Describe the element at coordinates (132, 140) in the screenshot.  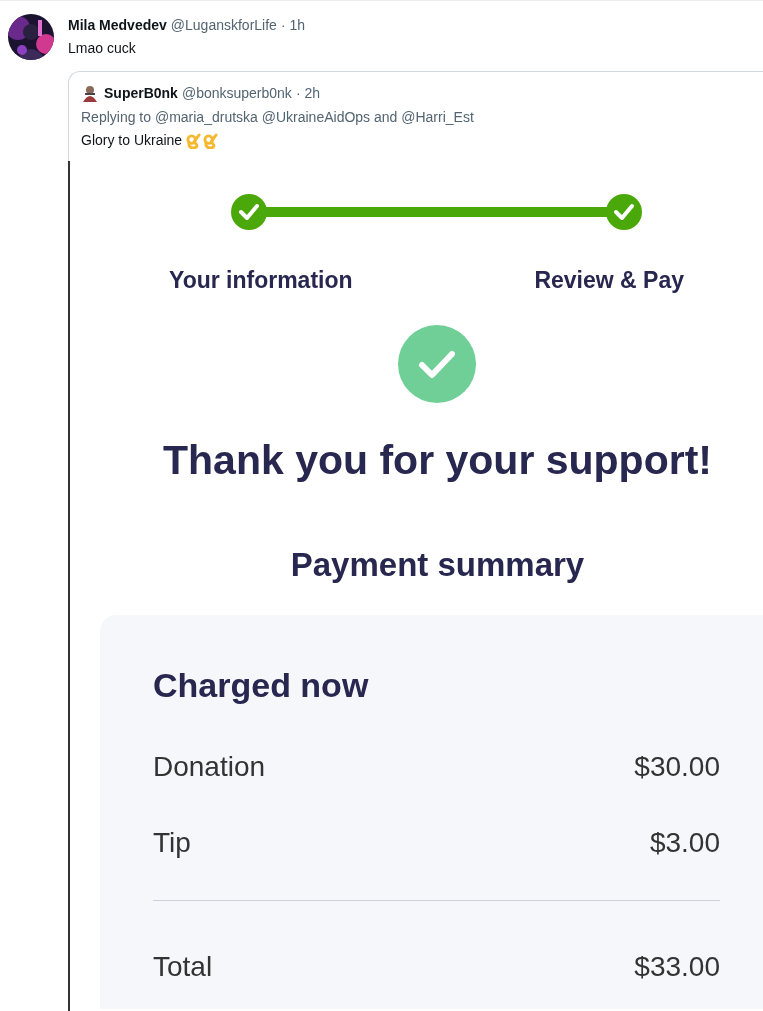
I see `tweet-text: Glory to Ukraine` at that location.